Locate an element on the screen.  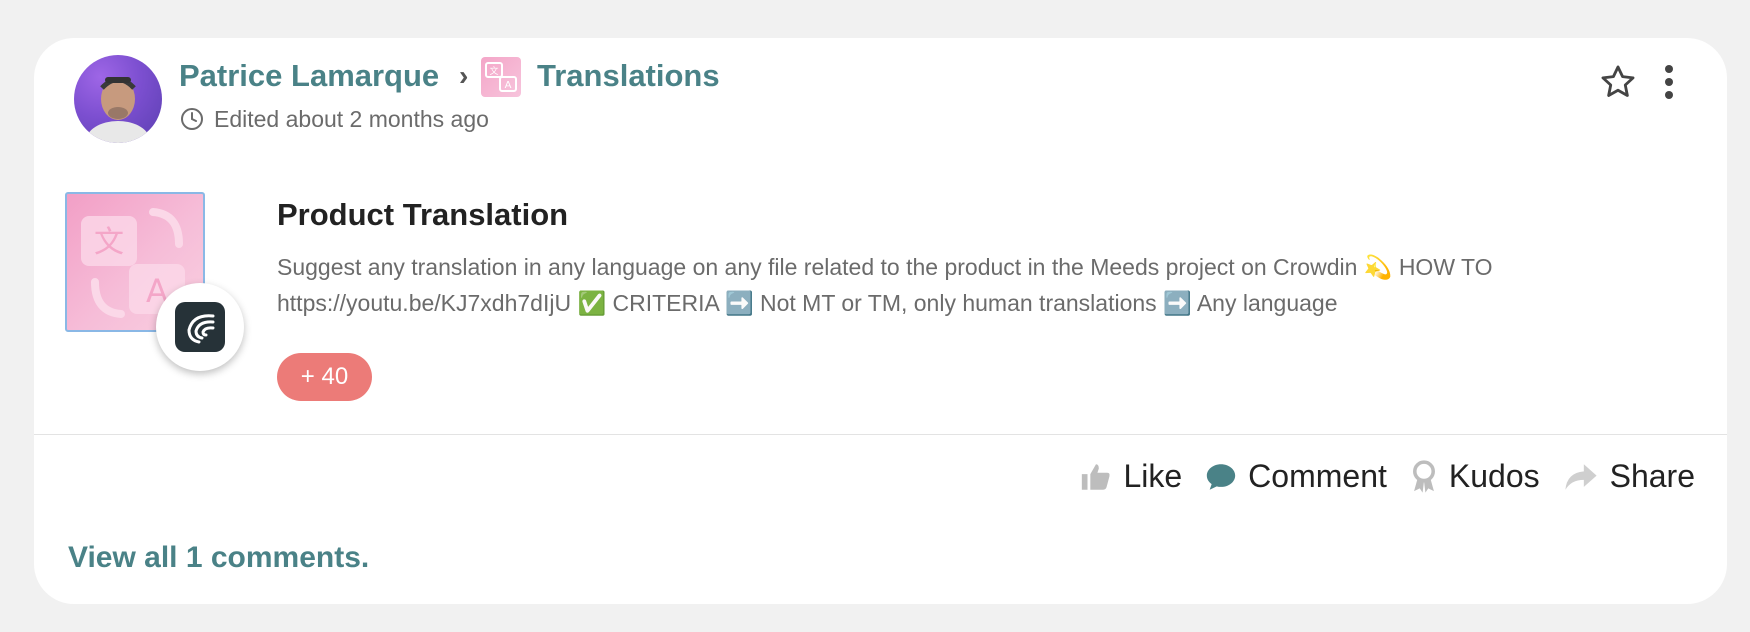
space-link: Translations is located at coordinates (628, 76).